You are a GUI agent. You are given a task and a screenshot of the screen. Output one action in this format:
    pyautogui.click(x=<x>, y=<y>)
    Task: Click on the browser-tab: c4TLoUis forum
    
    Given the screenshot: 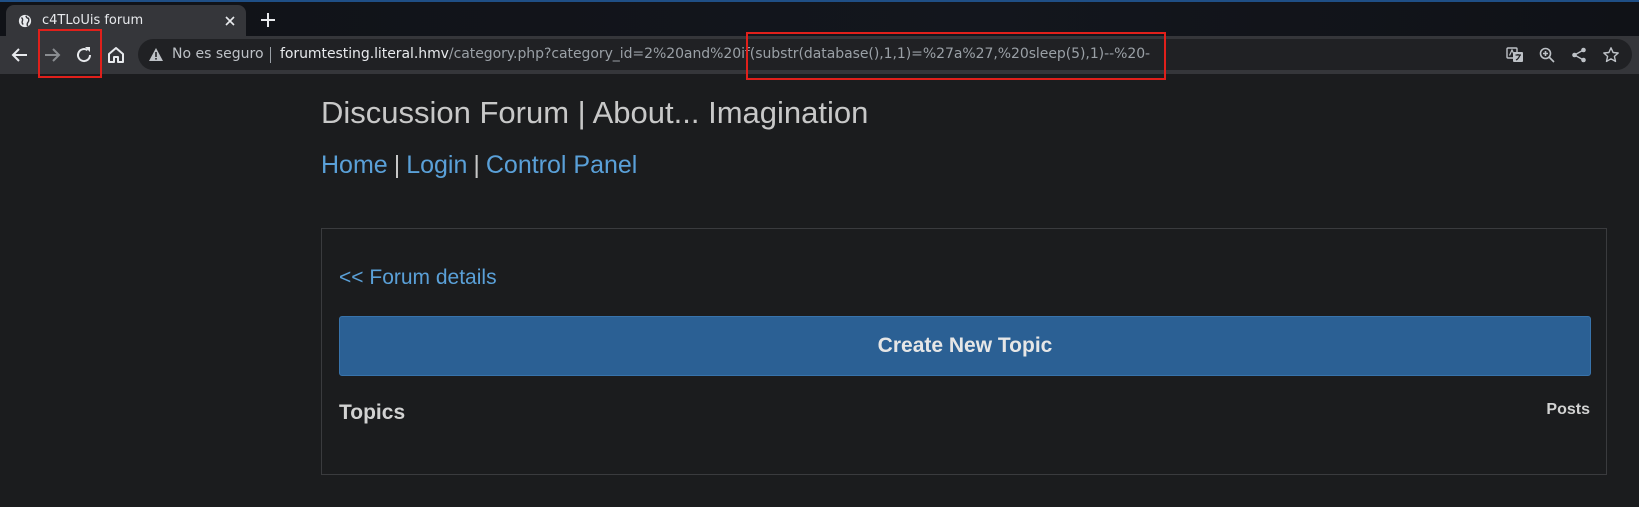 What is the action you would take?
    pyautogui.click(x=126, y=21)
    